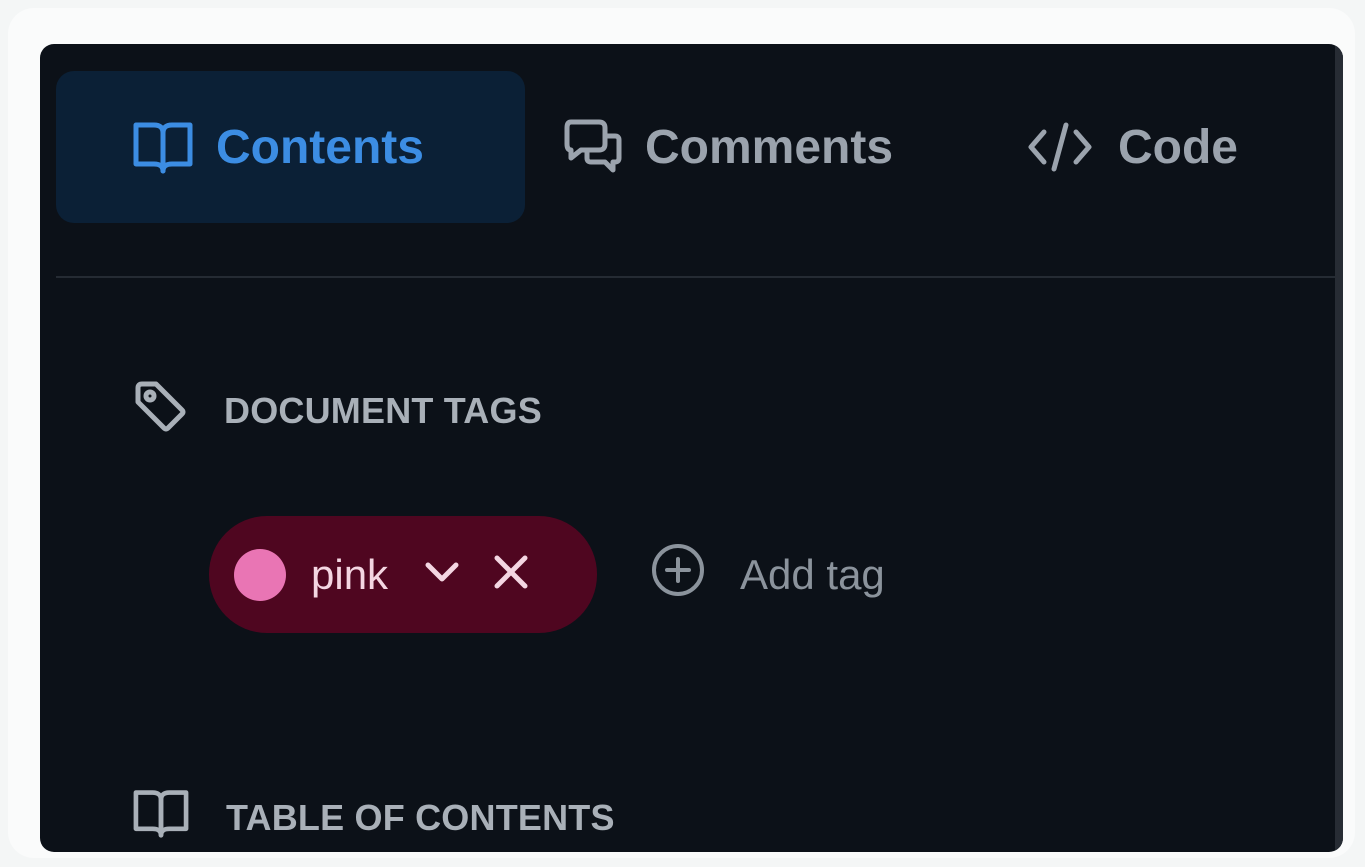  Describe the element at coordinates (769, 147) in the screenshot. I see `tab-label: Comments` at that location.